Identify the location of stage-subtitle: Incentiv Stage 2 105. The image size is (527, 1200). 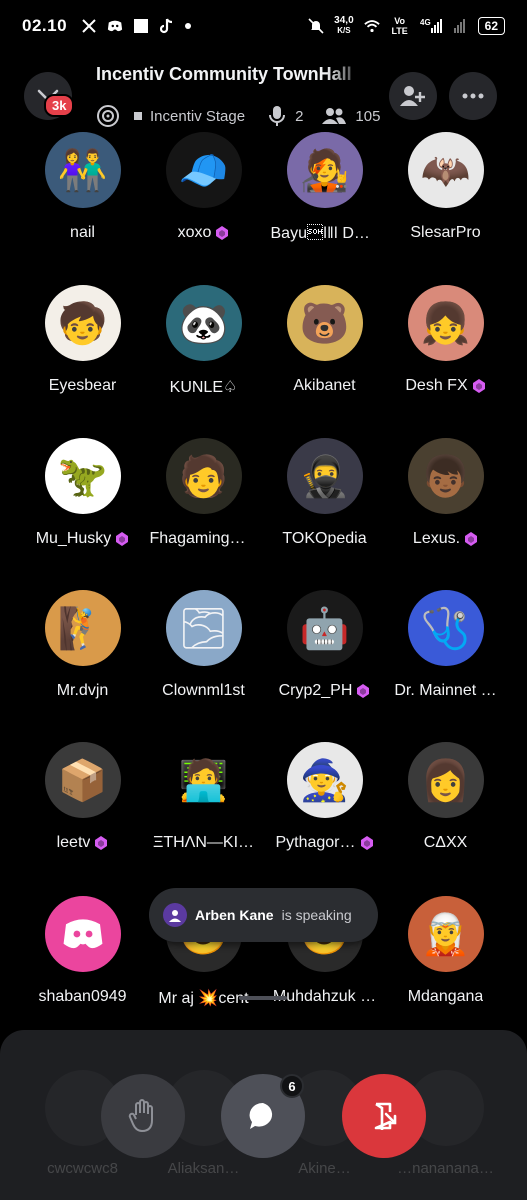
(238, 116).